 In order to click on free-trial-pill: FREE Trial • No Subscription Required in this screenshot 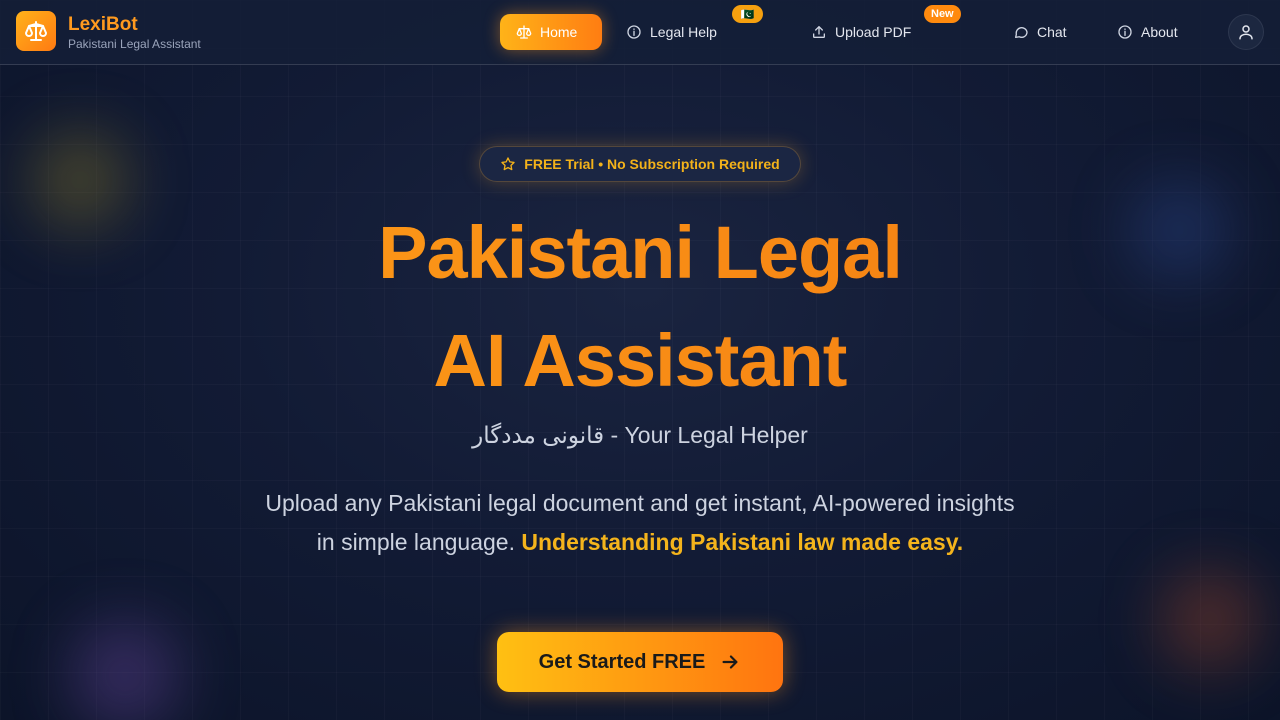, I will do `click(640, 164)`.